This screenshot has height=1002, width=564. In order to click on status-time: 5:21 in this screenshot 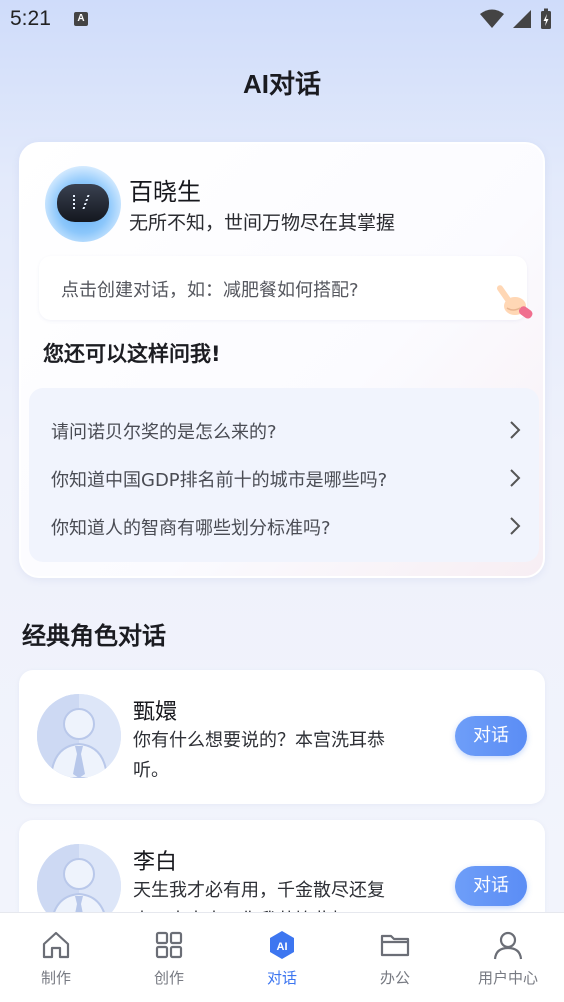, I will do `click(30, 18)`.